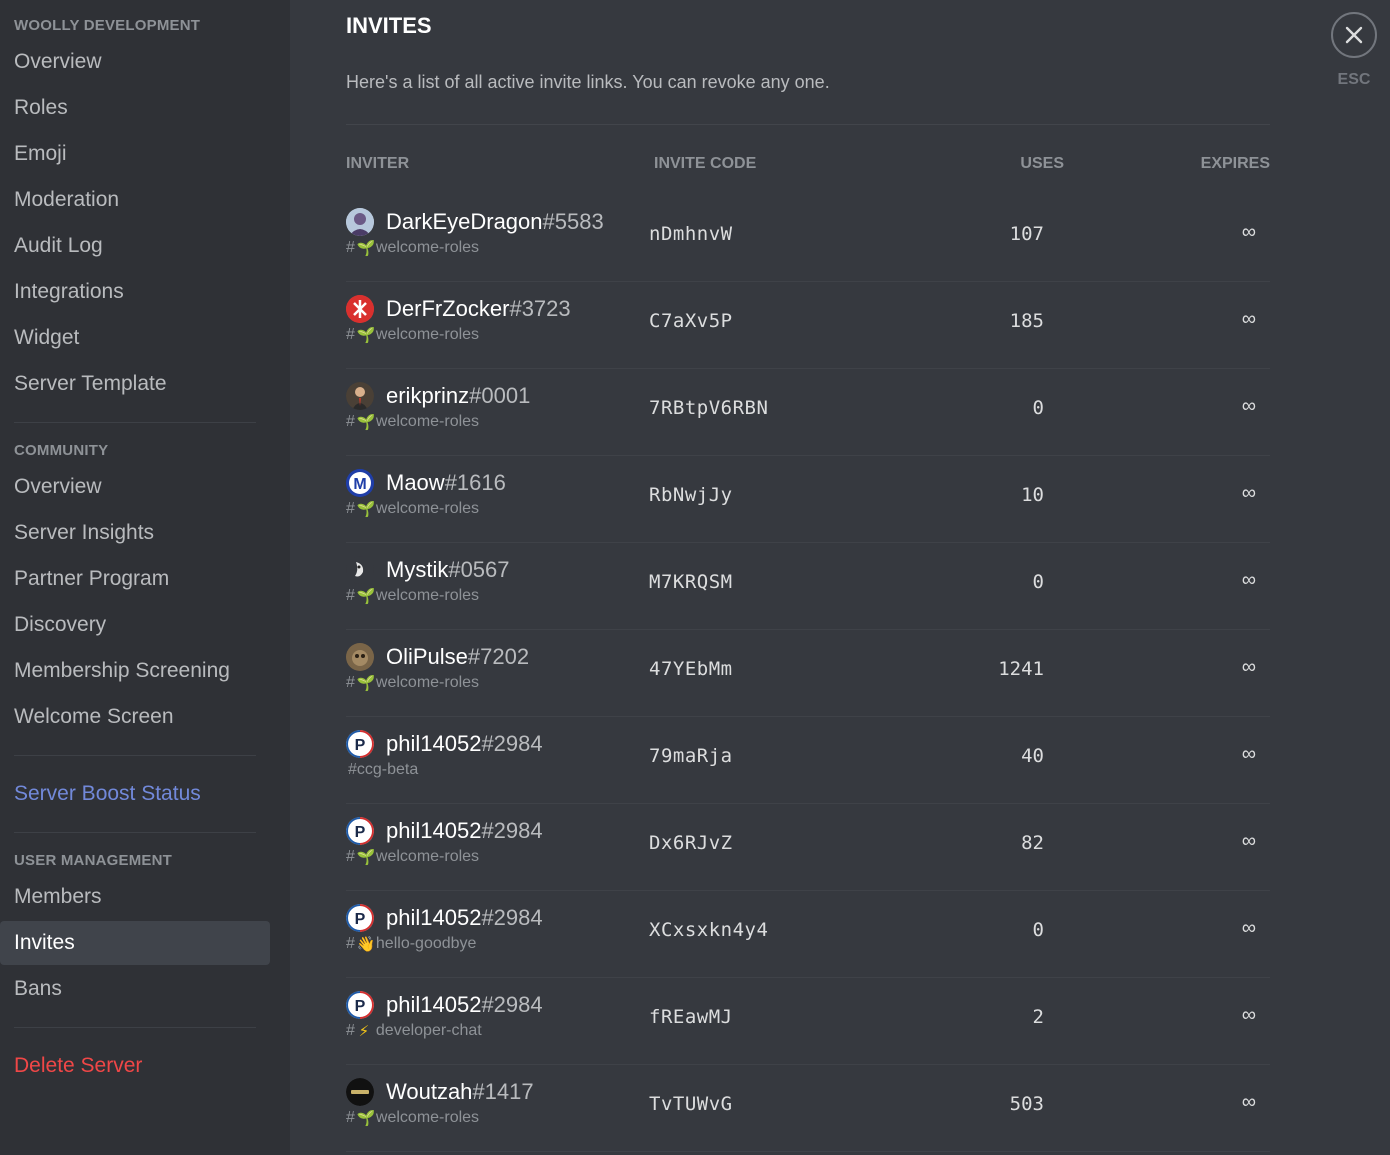  What do you see at coordinates (135, 338) in the screenshot?
I see `sidebar-item-widget: Widget` at bounding box center [135, 338].